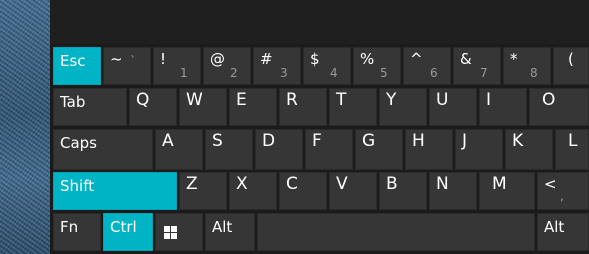 Image resolution: width=589 pixels, height=254 pixels. I want to click on key-label: E, so click(241, 100).